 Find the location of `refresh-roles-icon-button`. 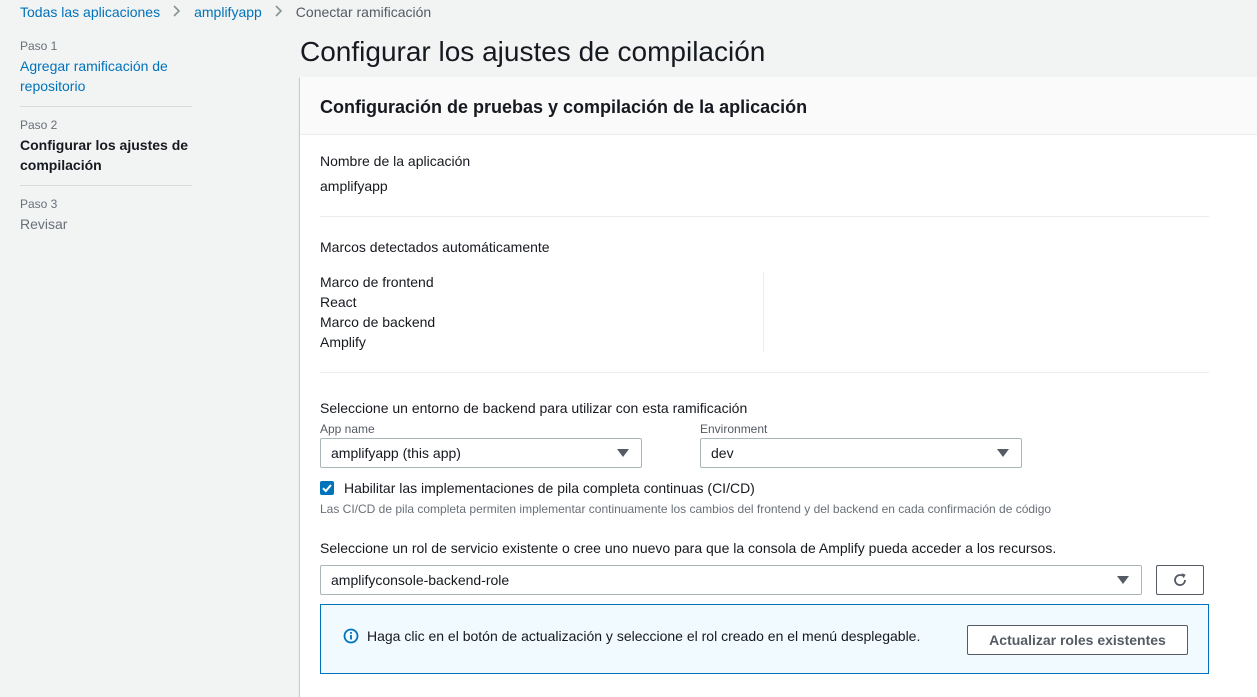

refresh-roles-icon-button is located at coordinates (1180, 580).